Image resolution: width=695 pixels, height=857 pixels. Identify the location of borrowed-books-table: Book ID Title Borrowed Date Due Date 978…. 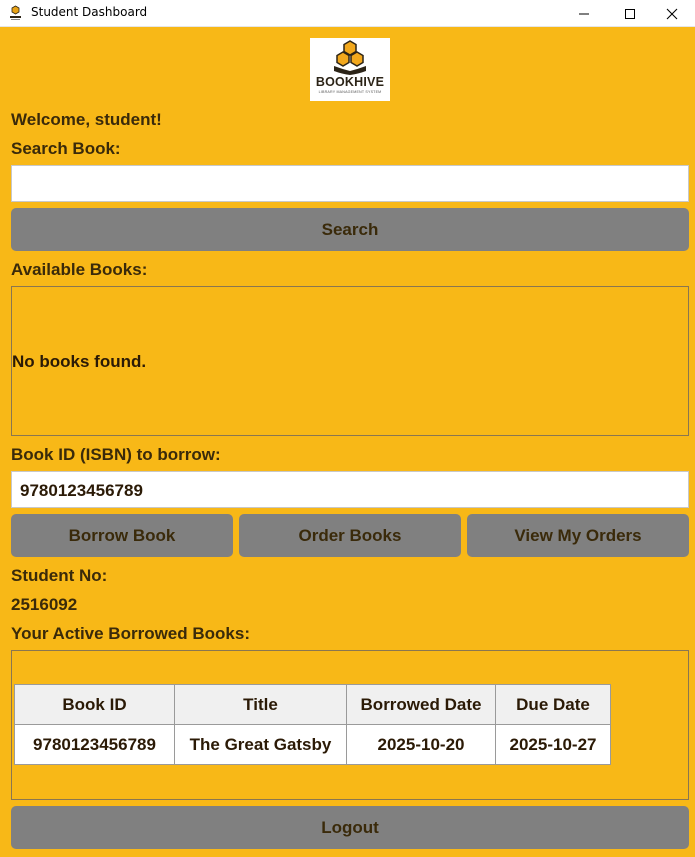
(312, 724).